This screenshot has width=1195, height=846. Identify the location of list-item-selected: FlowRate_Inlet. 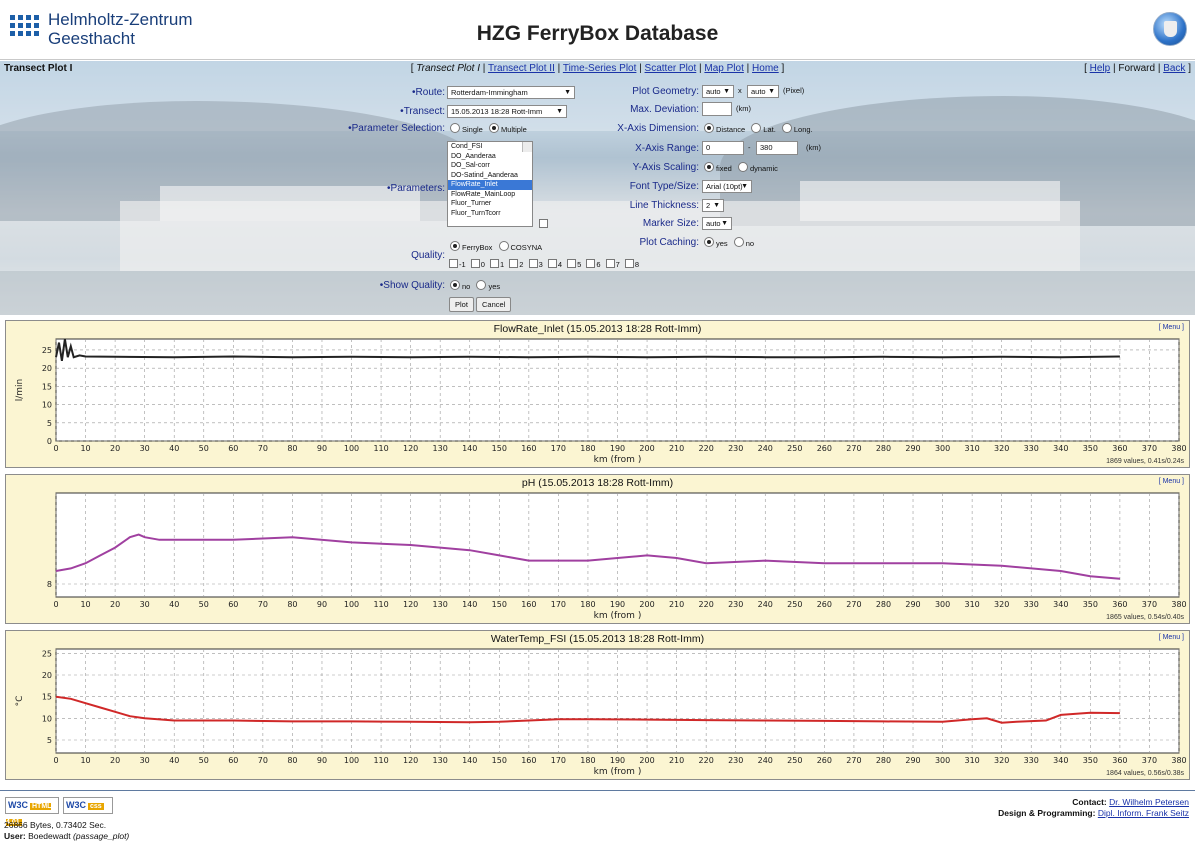
(490, 185).